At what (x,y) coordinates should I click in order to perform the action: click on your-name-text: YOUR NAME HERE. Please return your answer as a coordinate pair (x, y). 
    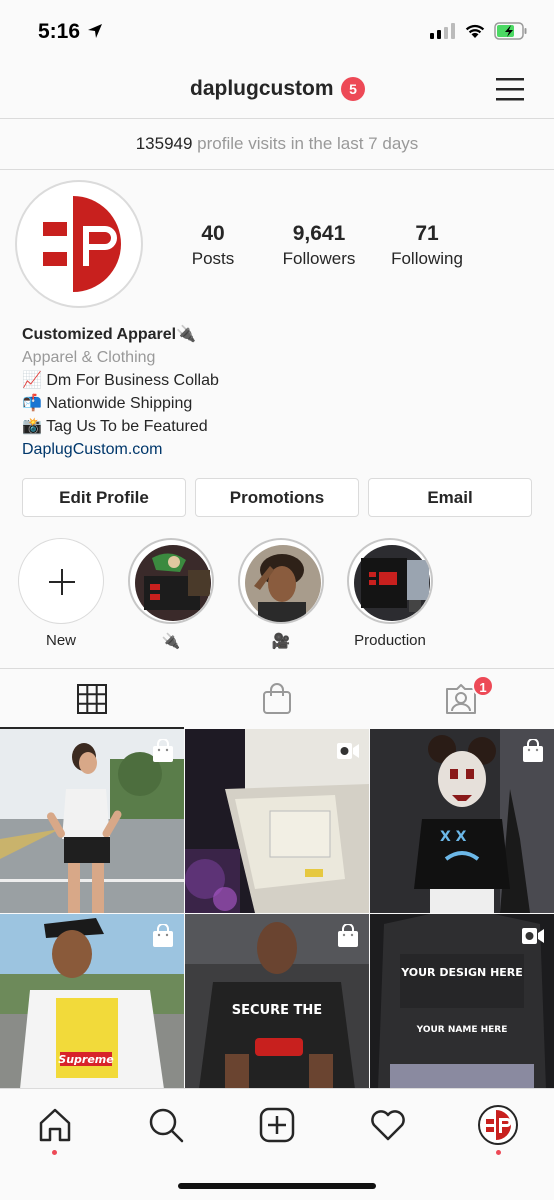
    Looking at the image, I should click on (462, 1030).